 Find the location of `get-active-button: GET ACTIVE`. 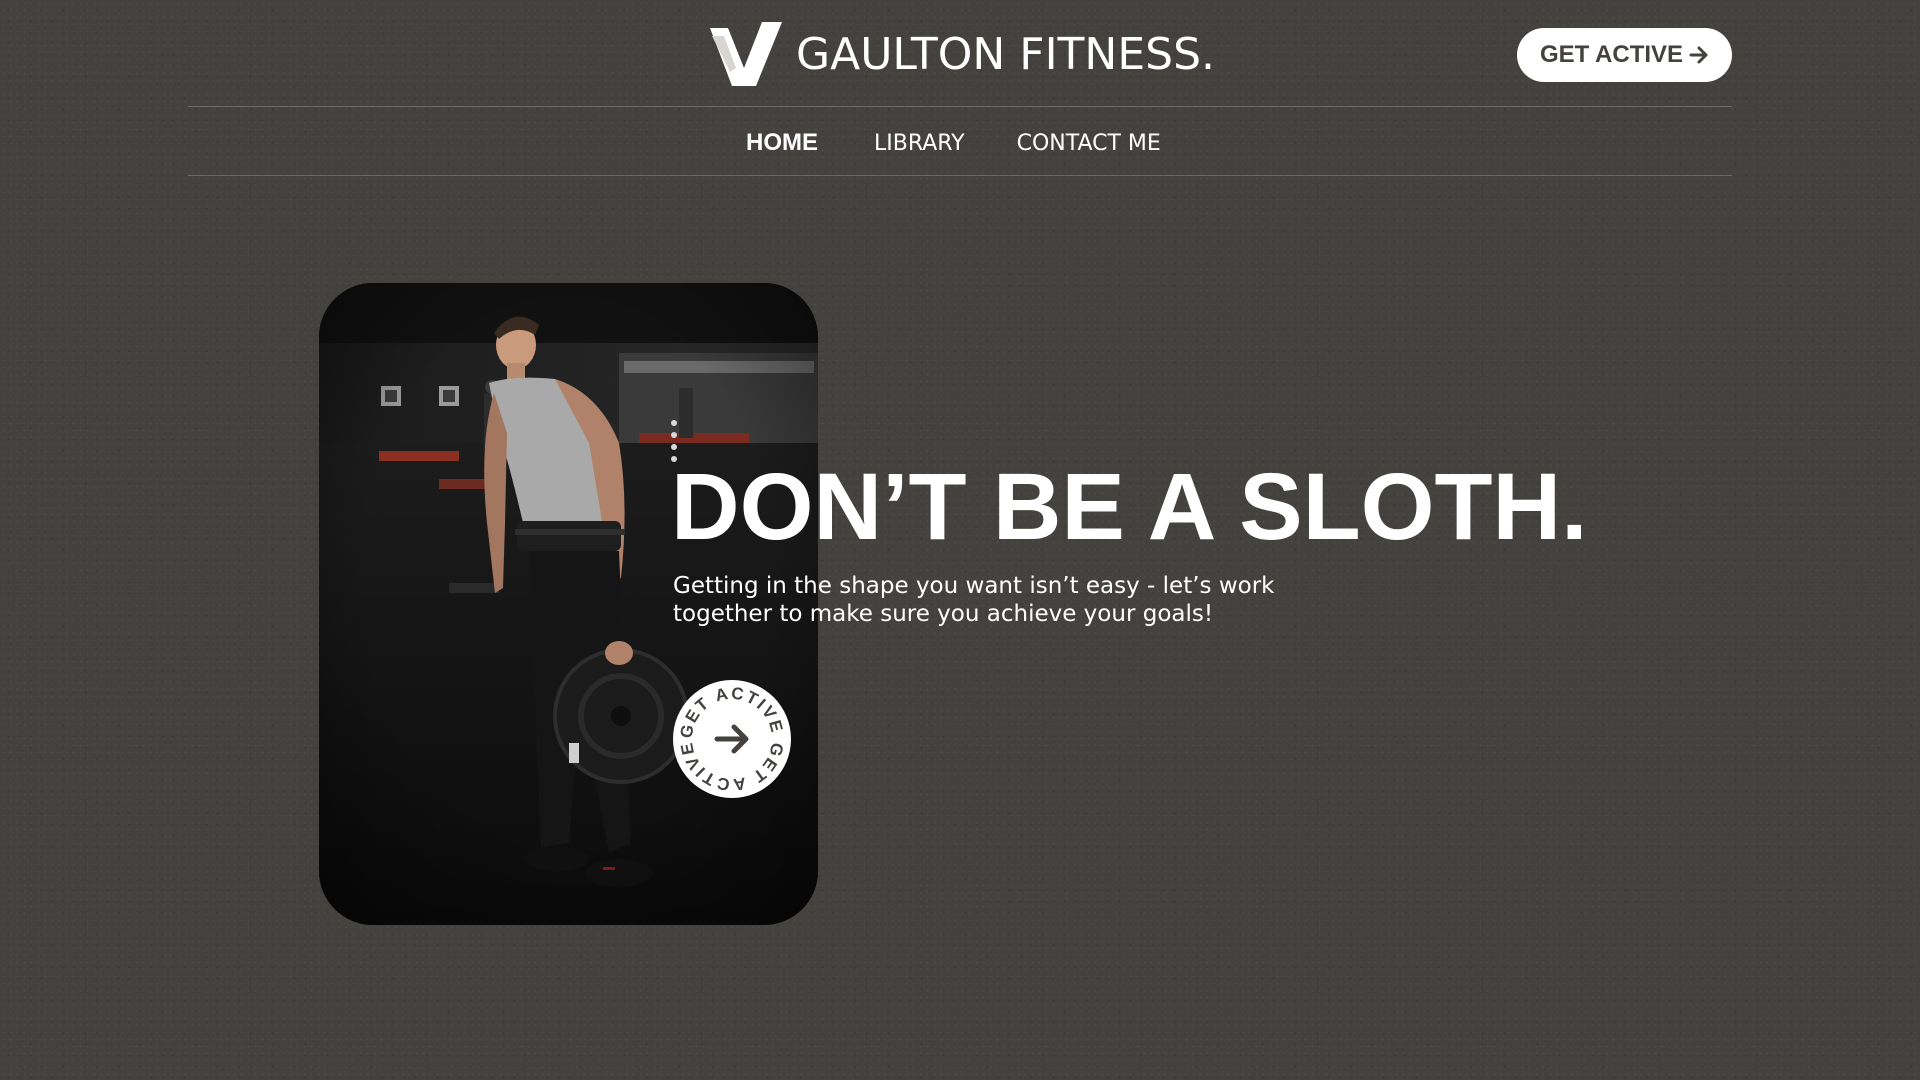

get-active-button: GET ACTIVE is located at coordinates (1624, 55).